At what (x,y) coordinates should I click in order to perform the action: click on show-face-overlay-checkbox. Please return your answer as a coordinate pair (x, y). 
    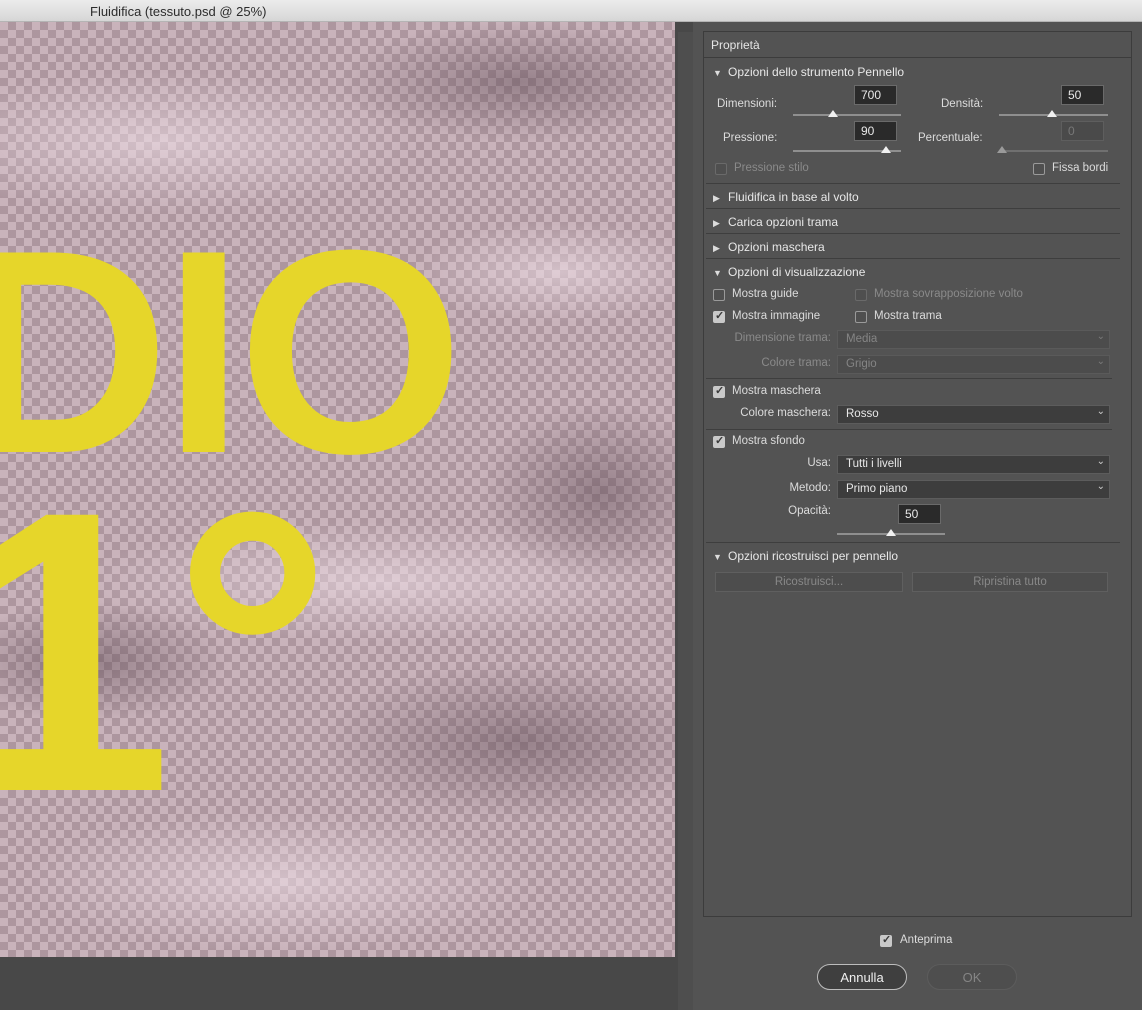
    Looking at the image, I should click on (861, 295).